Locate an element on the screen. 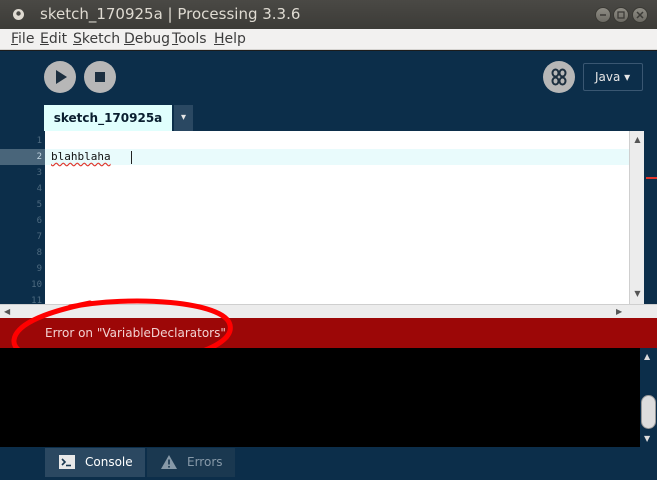 The image size is (657, 480). line-number-gutter: 1 2 3 4 5 6 7 8 9 10 11 is located at coordinates (22, 217).